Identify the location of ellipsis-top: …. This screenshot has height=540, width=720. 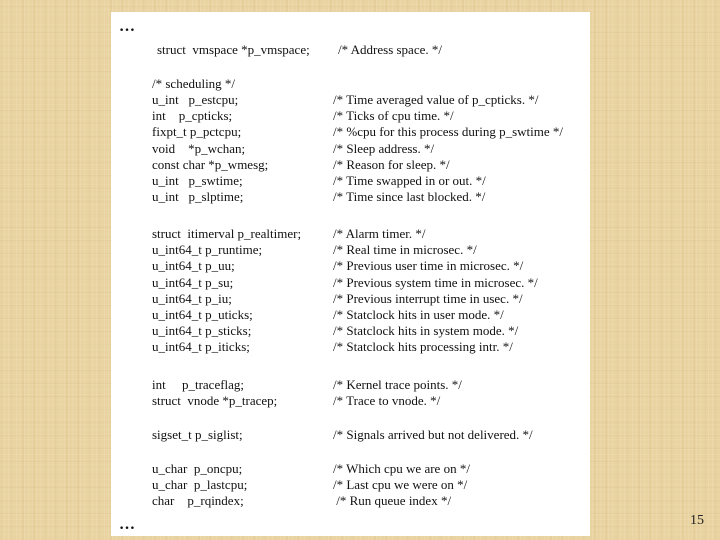
(127, 26).